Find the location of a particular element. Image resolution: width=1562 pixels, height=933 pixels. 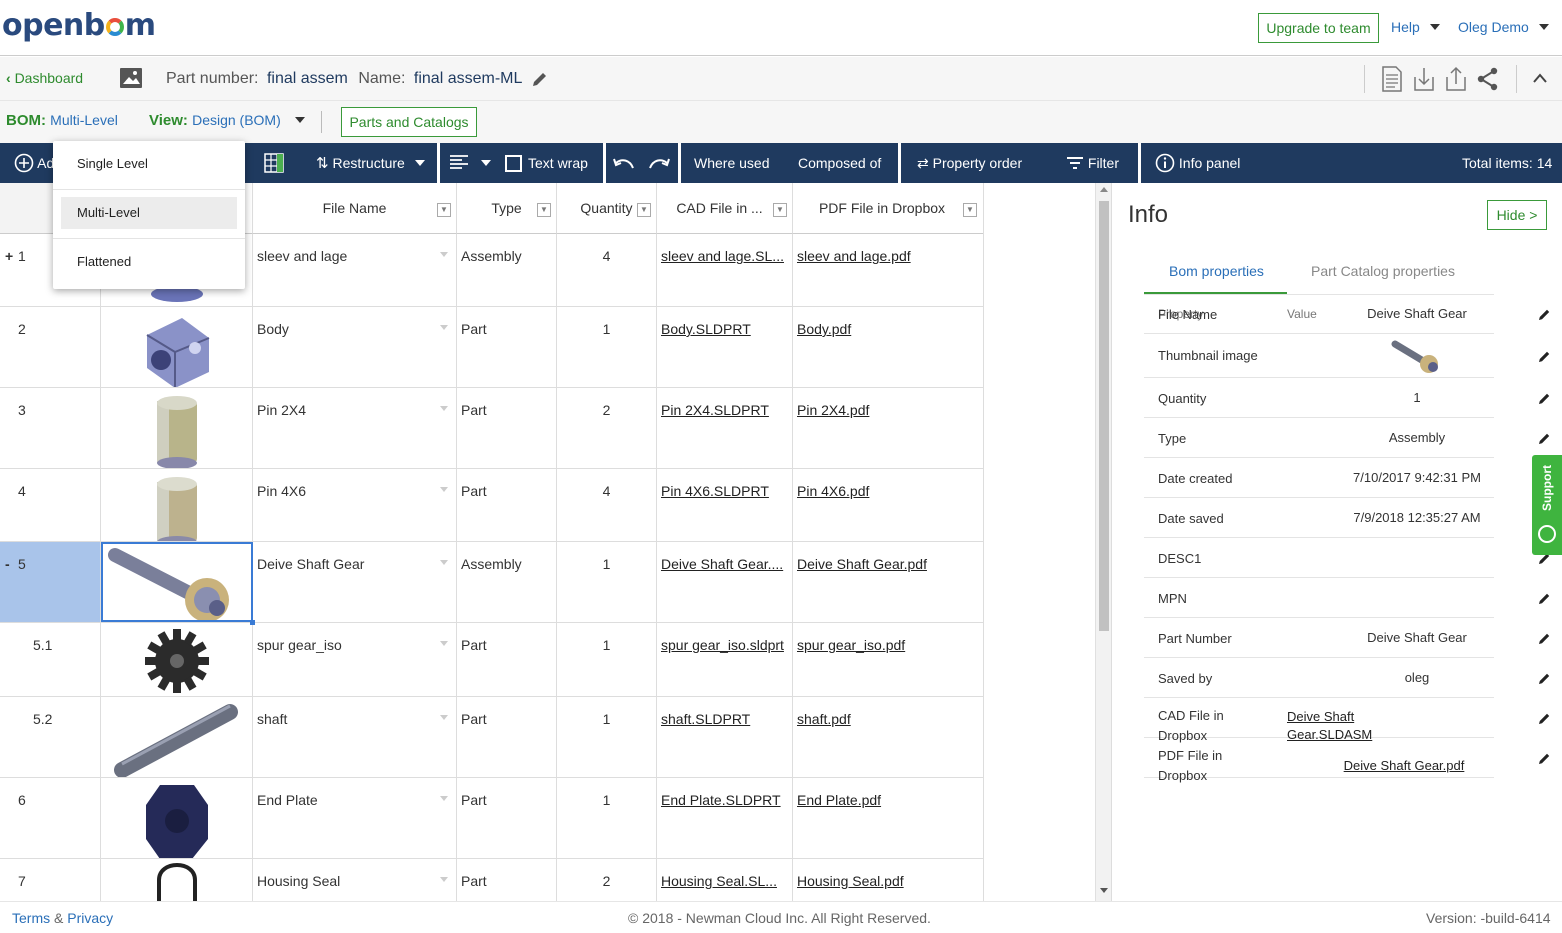

row-number-cell: 5.2 is located at coordinates (50, 737).